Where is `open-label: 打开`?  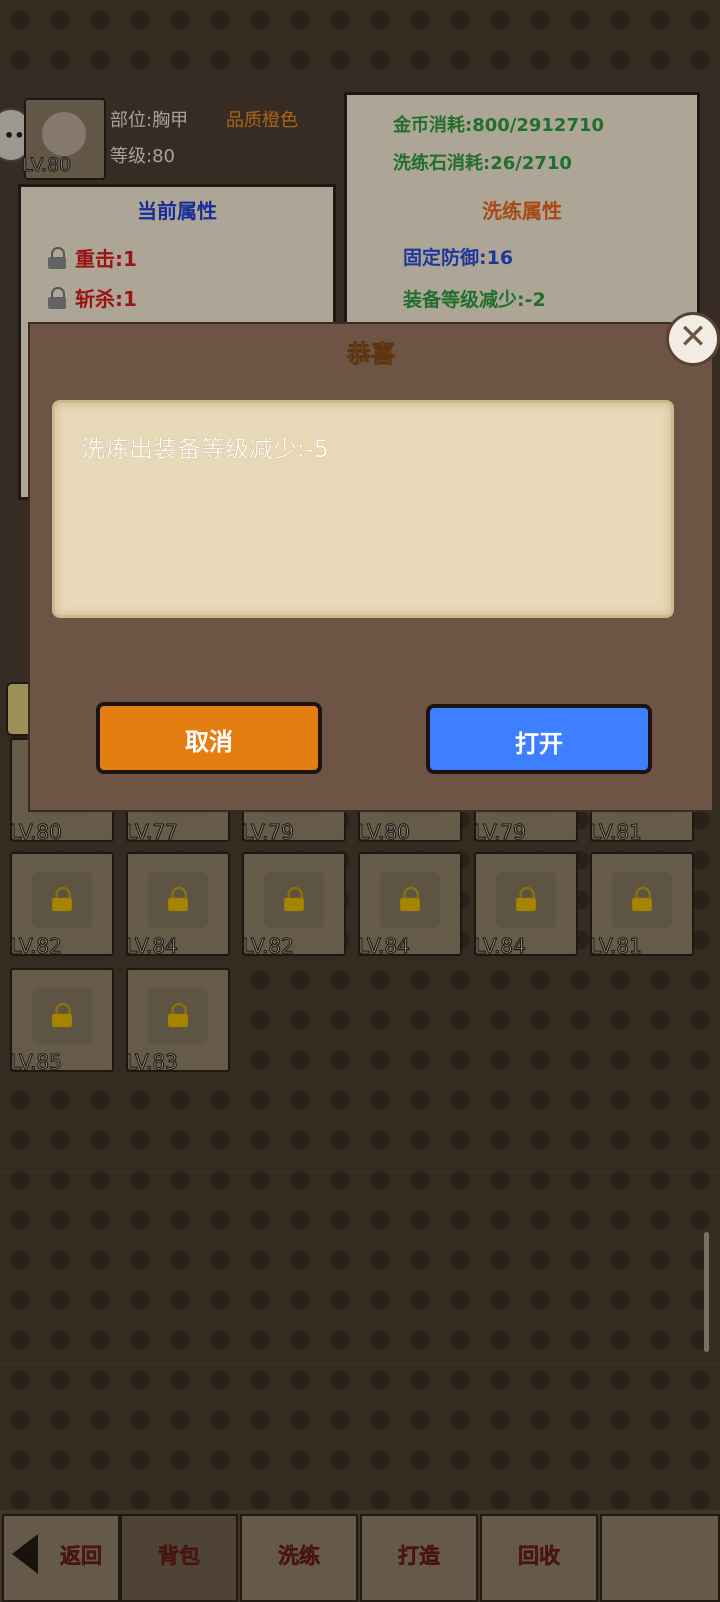
open-label: 打开 is located at coordinates (539, 744).